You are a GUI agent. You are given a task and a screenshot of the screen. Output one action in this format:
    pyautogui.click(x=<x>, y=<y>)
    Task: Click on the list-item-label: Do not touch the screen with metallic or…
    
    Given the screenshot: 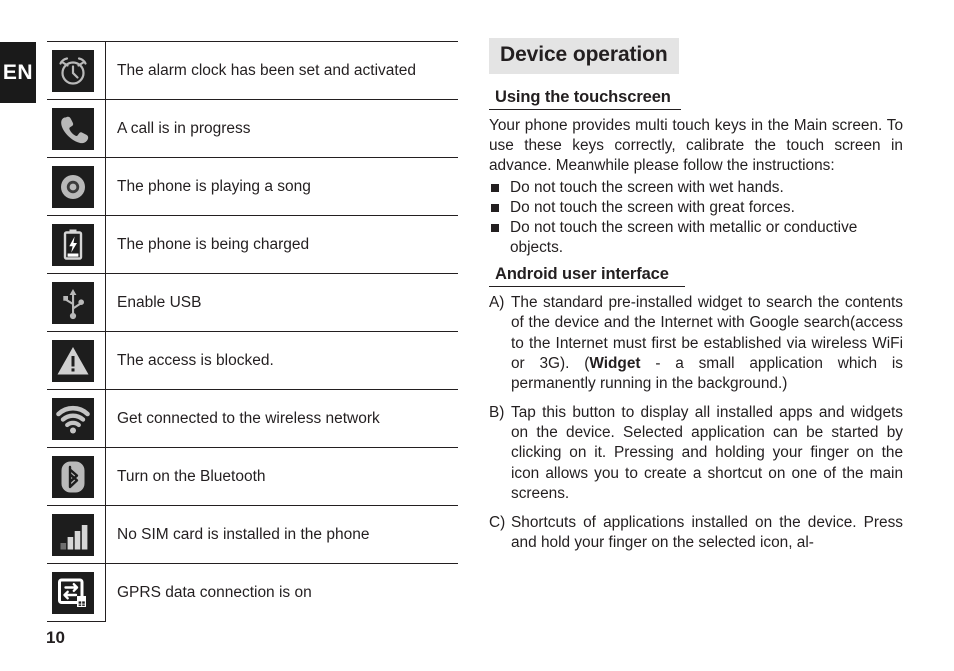 What is the action you would take?
    pyautogui.click(x=684, y=237)
    